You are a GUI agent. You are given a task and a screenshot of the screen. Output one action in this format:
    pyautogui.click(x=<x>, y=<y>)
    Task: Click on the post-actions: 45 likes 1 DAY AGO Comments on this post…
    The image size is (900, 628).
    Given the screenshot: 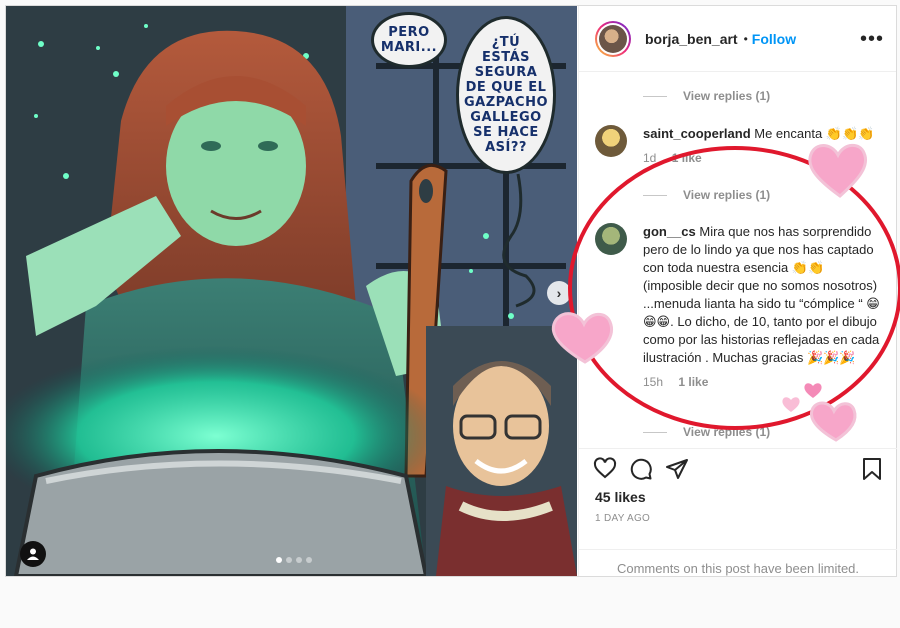 What is the action you would take?
    pyautogui.click(x=738, y=512)
    